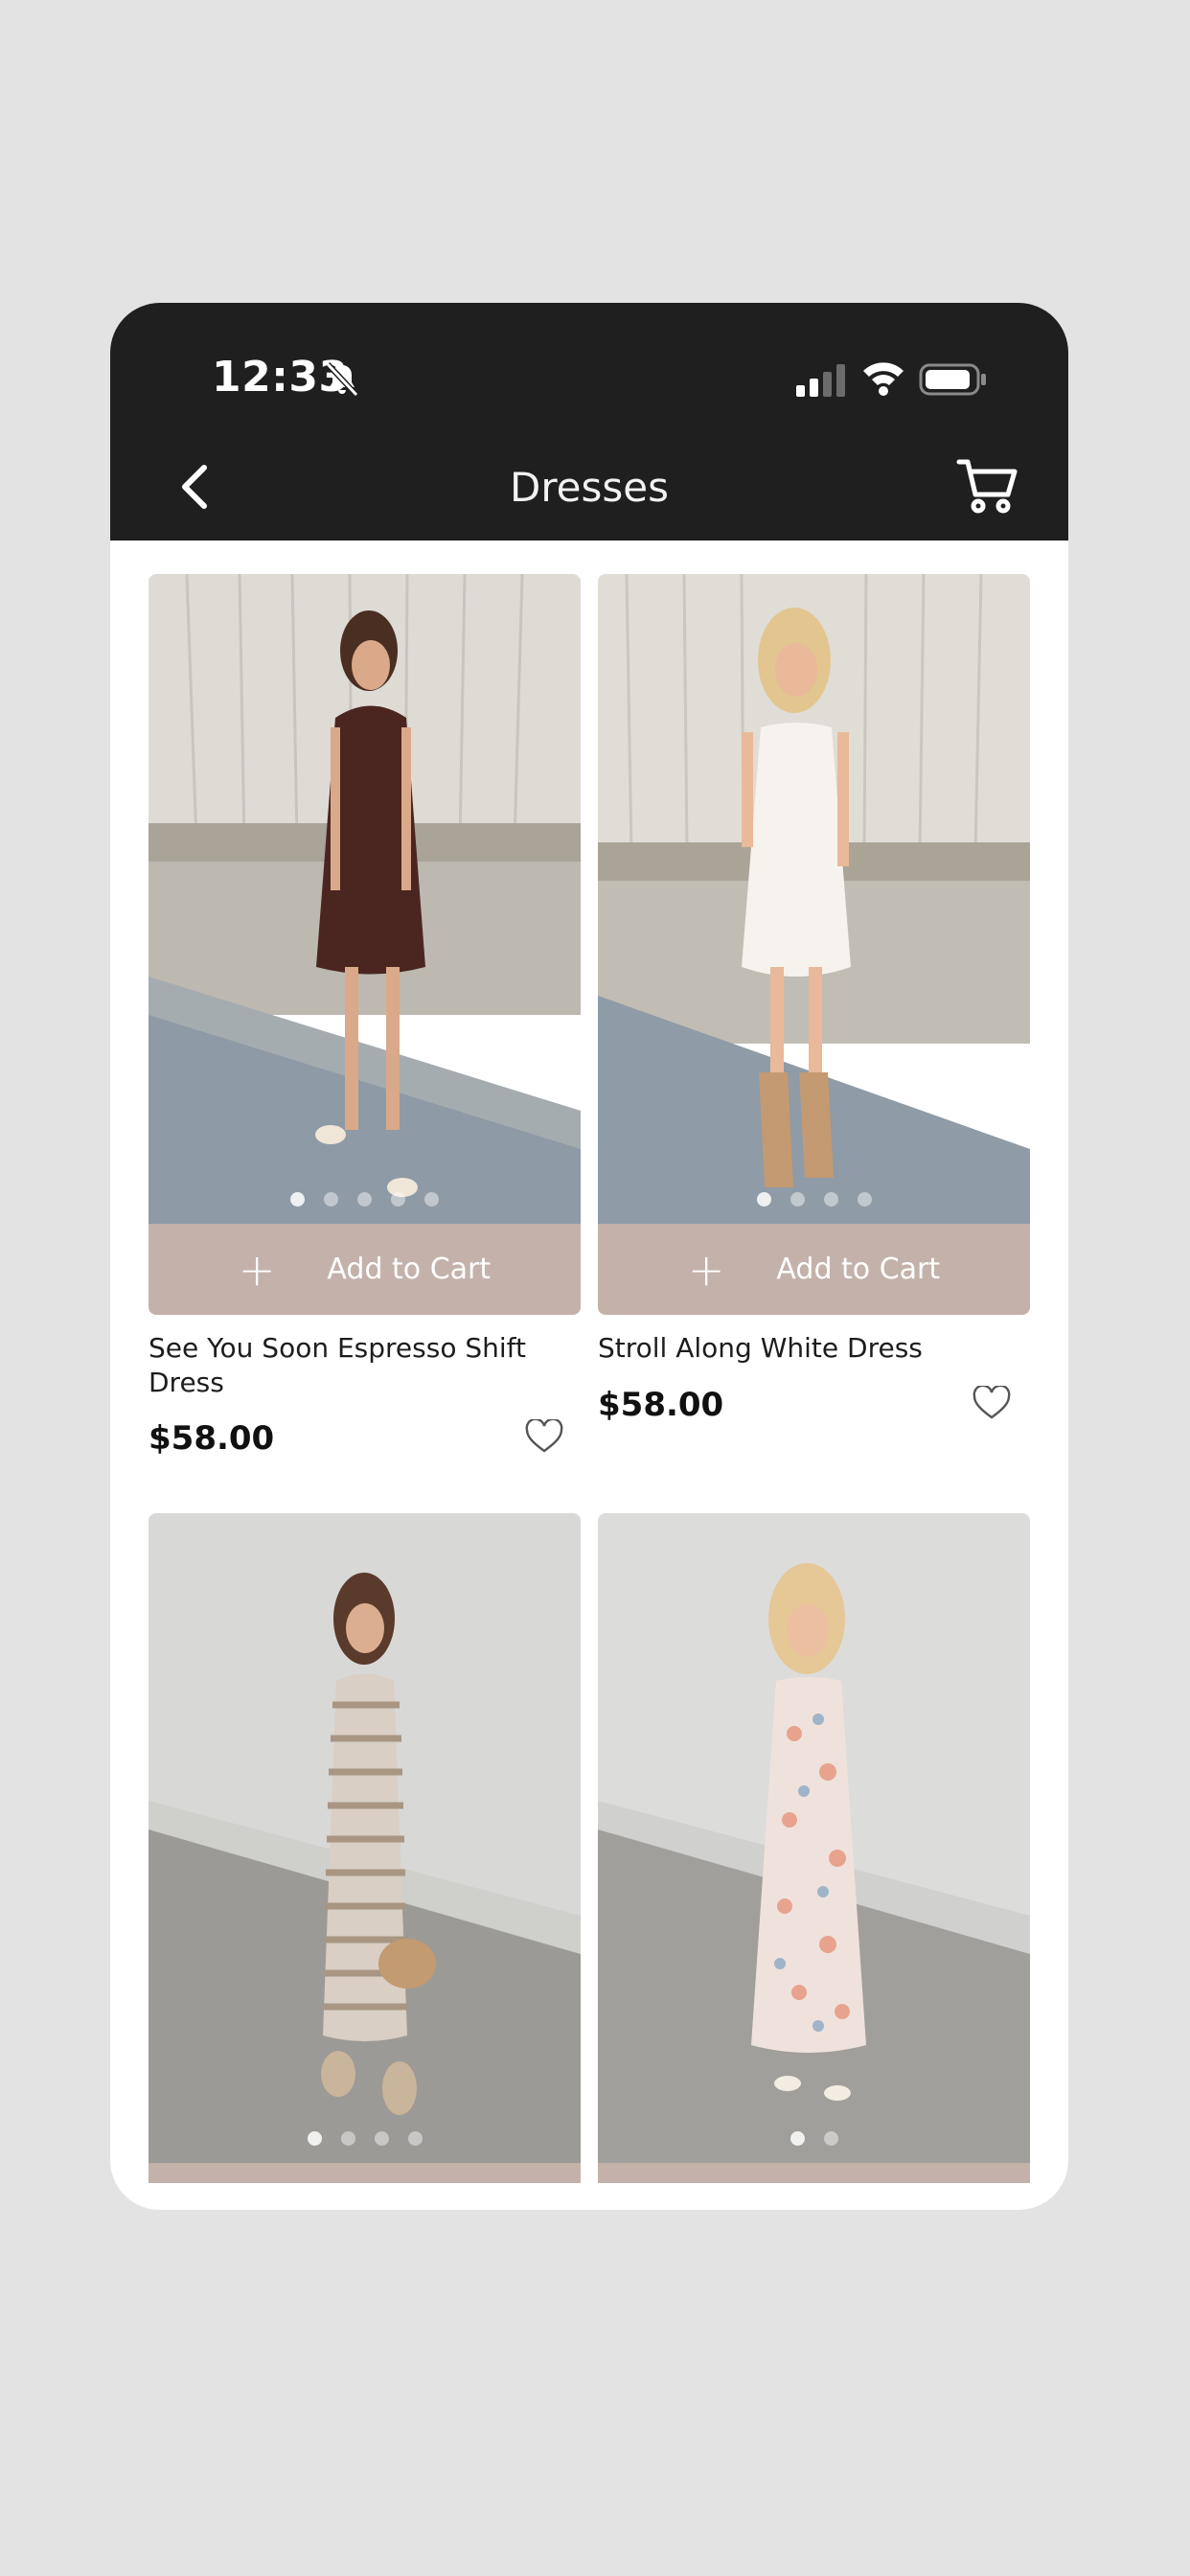 Image resolution: width=1190 pixels, height=2576 pixels. Describe the element at coordinates (589, 2196) in the screenshot. I see `tab-bar-edge` at that location.